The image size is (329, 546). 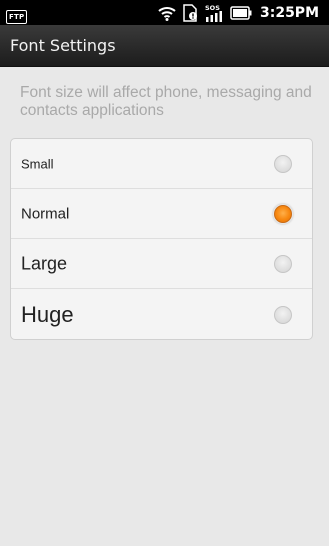 What do you see at coordinates (283, 213) in the screenshot?
I see `radio-button-selected` at bounding box center [283, 213].